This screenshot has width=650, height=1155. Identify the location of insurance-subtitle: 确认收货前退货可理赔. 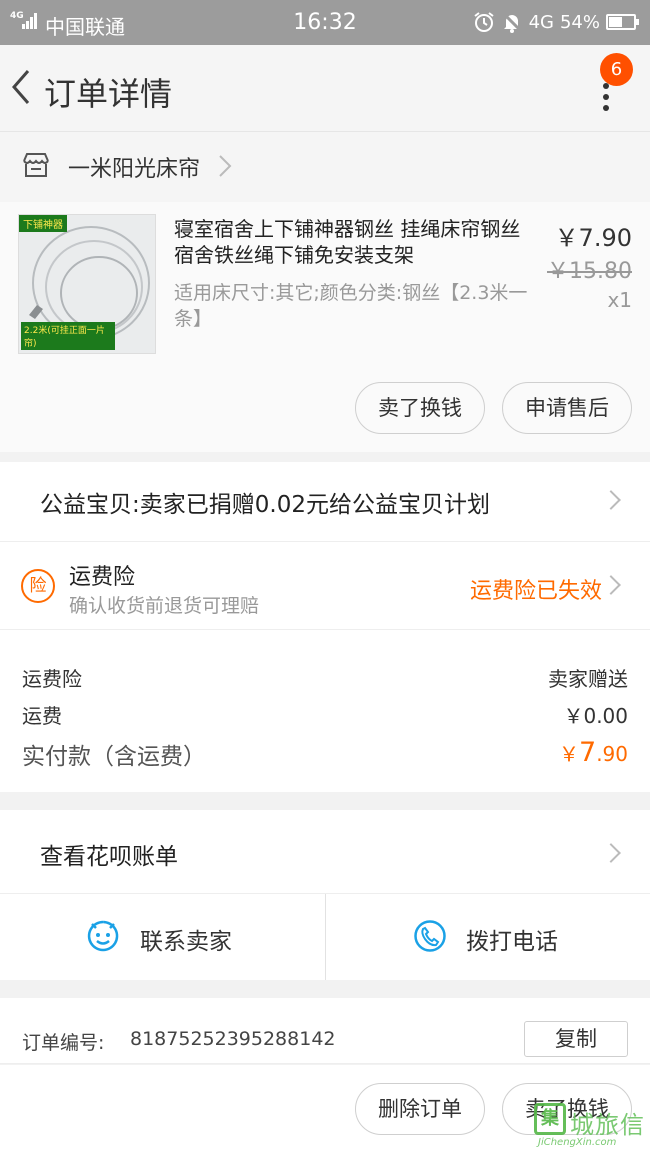
(164, 606).